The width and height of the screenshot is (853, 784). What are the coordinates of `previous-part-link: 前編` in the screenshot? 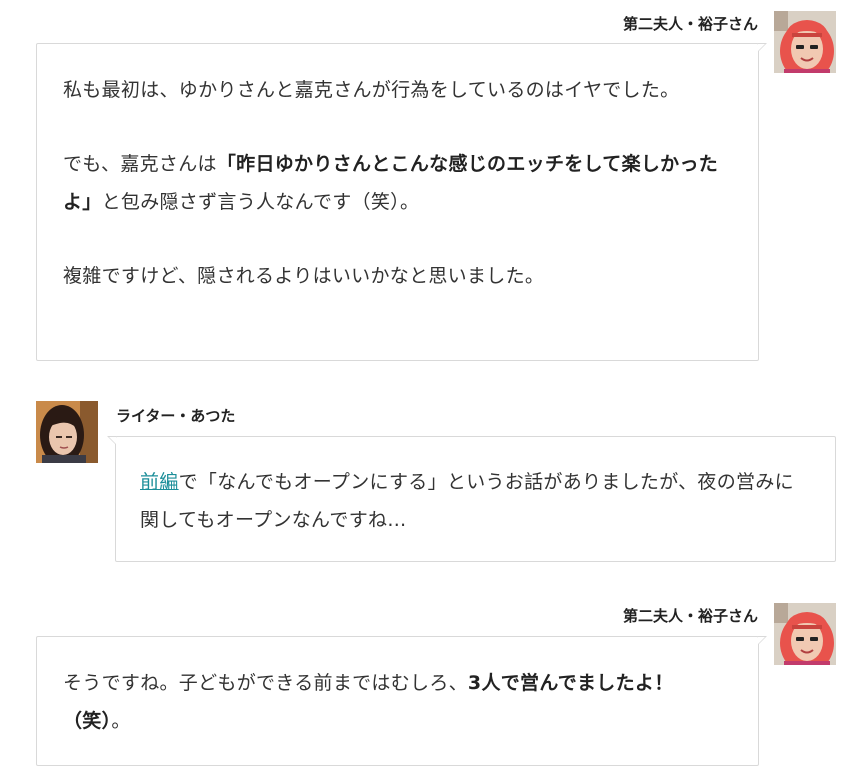 It's located at (159, 482).